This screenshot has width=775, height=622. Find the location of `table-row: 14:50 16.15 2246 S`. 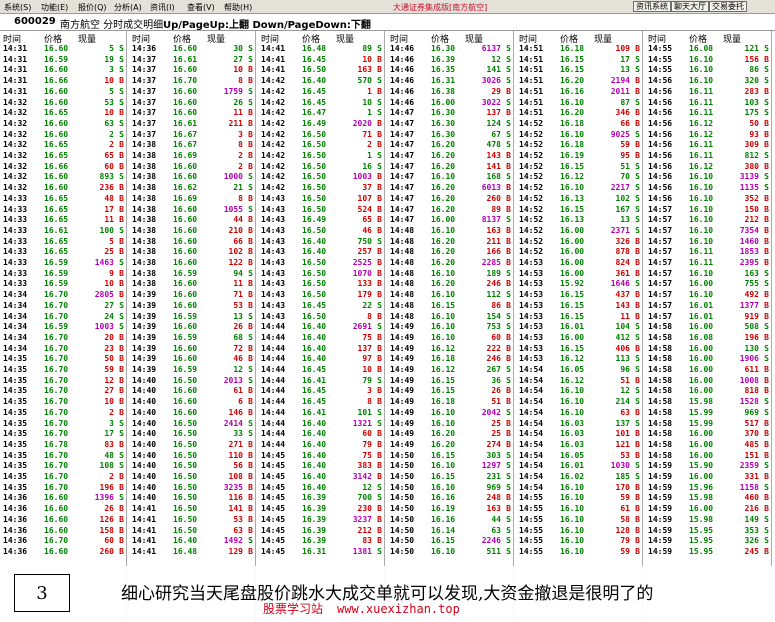

table-row: 14:50 16.15 2246 S is located at coordinates (450, 541).